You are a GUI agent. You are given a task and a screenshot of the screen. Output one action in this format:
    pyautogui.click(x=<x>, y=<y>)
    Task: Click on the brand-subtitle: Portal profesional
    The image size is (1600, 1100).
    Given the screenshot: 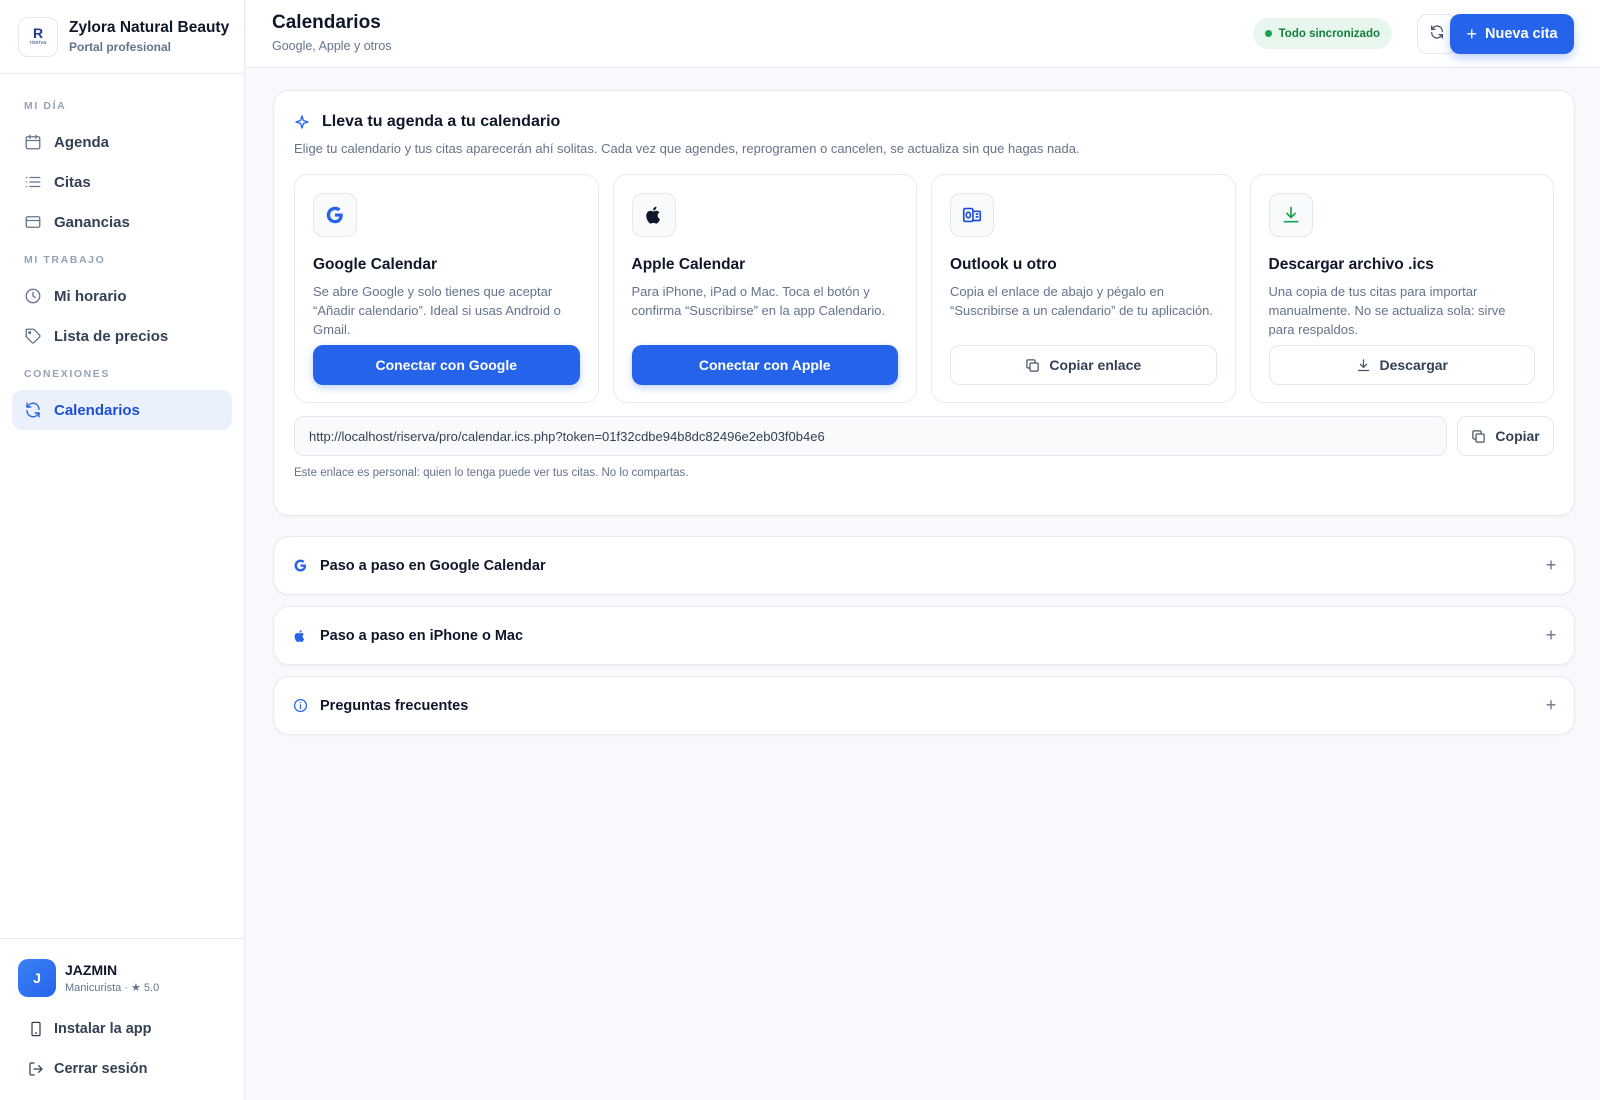 What is the action you would take?
    pyautogui.click(x=120, y=47)
    